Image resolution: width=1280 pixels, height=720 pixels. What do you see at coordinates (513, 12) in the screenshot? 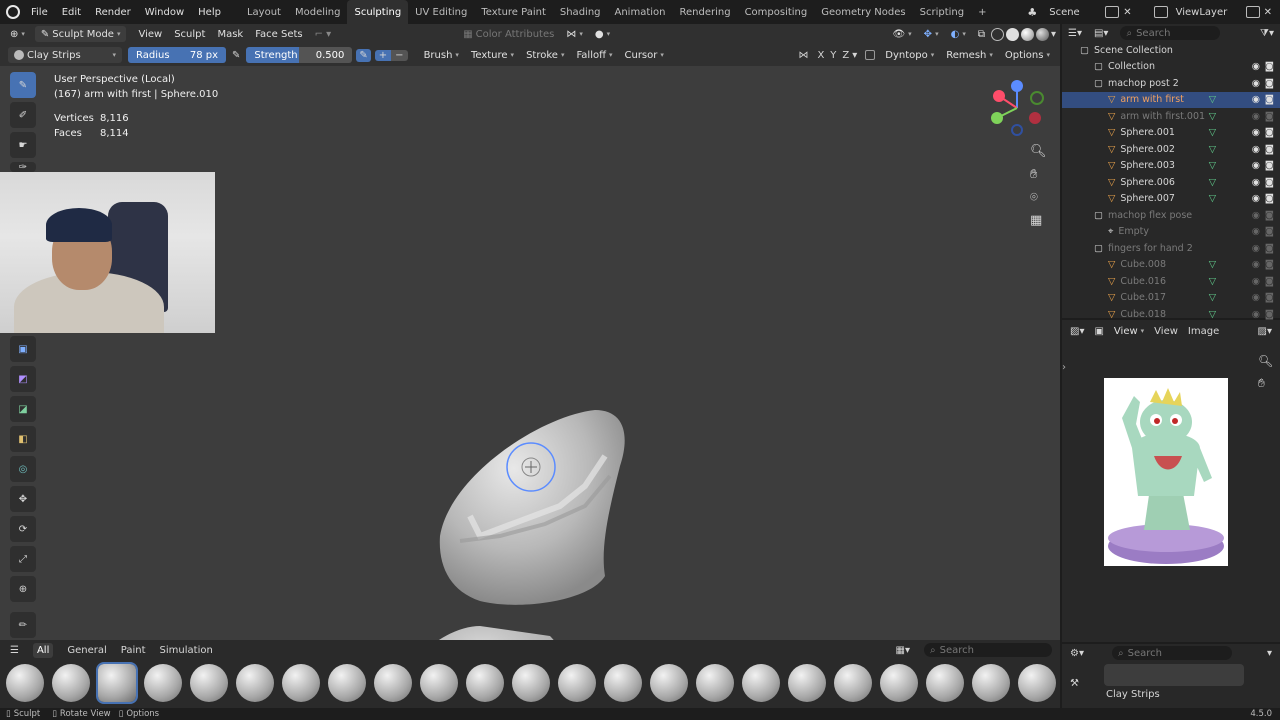
I see `tab-texture-paint: Texture Paint` at bounding box center [513, 12].